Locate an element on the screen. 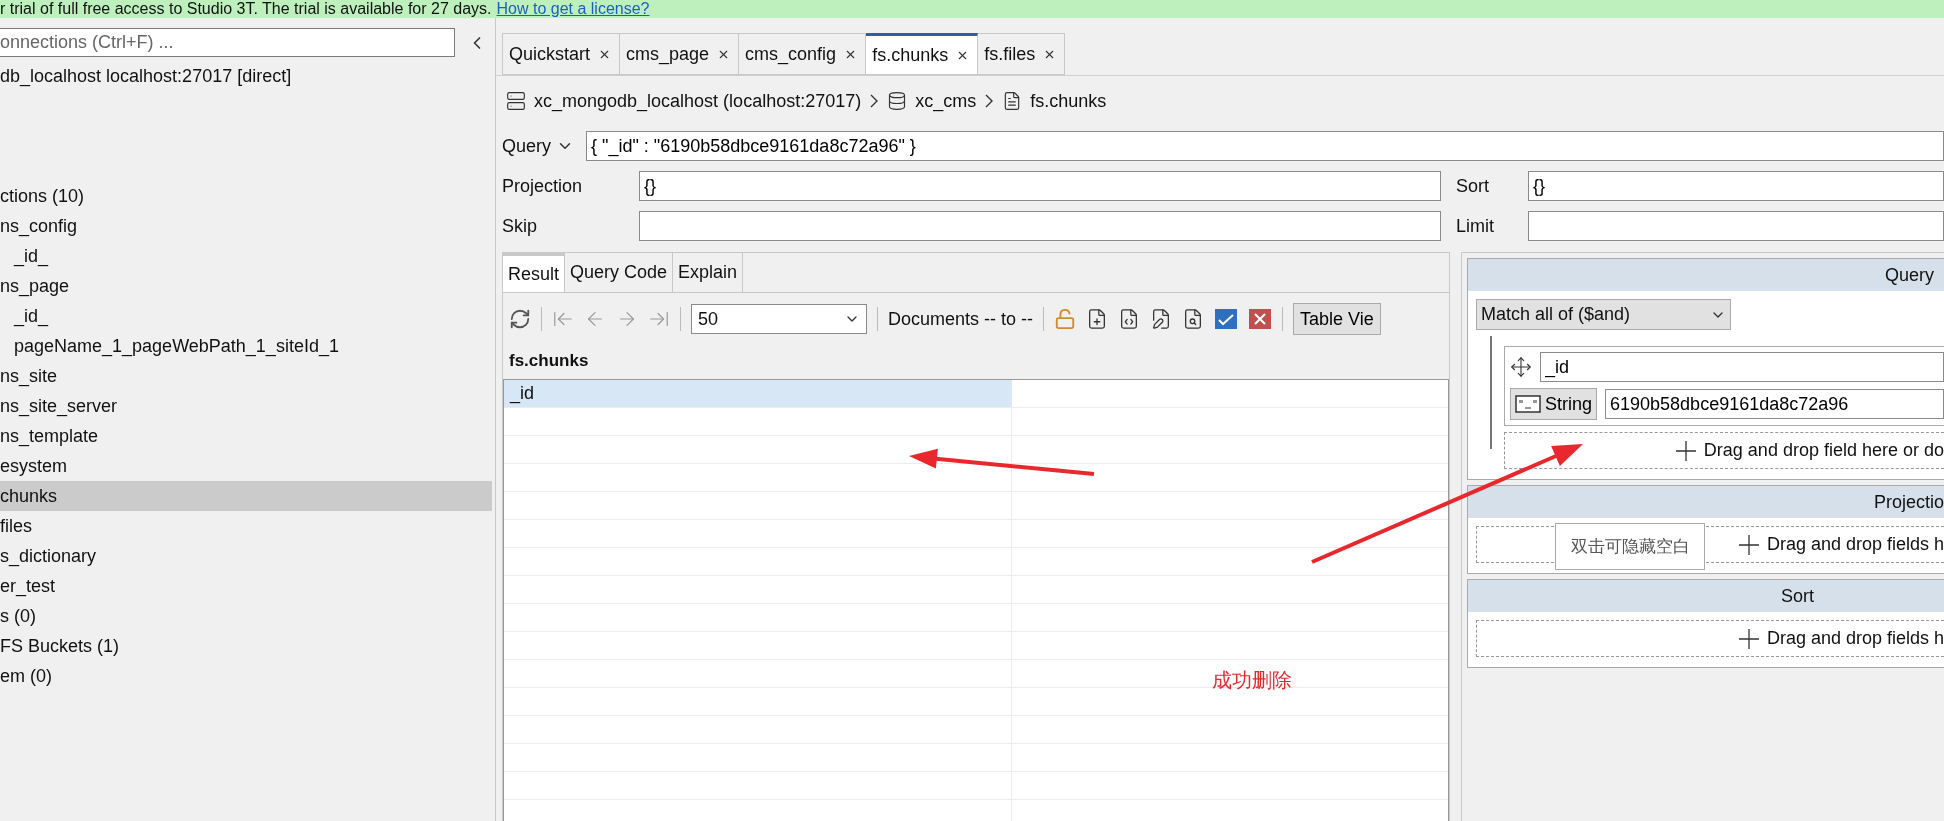 The height and width of the screenshot is (821, 1944). license-link: How to get a license? is located at coordinates (573, 9).